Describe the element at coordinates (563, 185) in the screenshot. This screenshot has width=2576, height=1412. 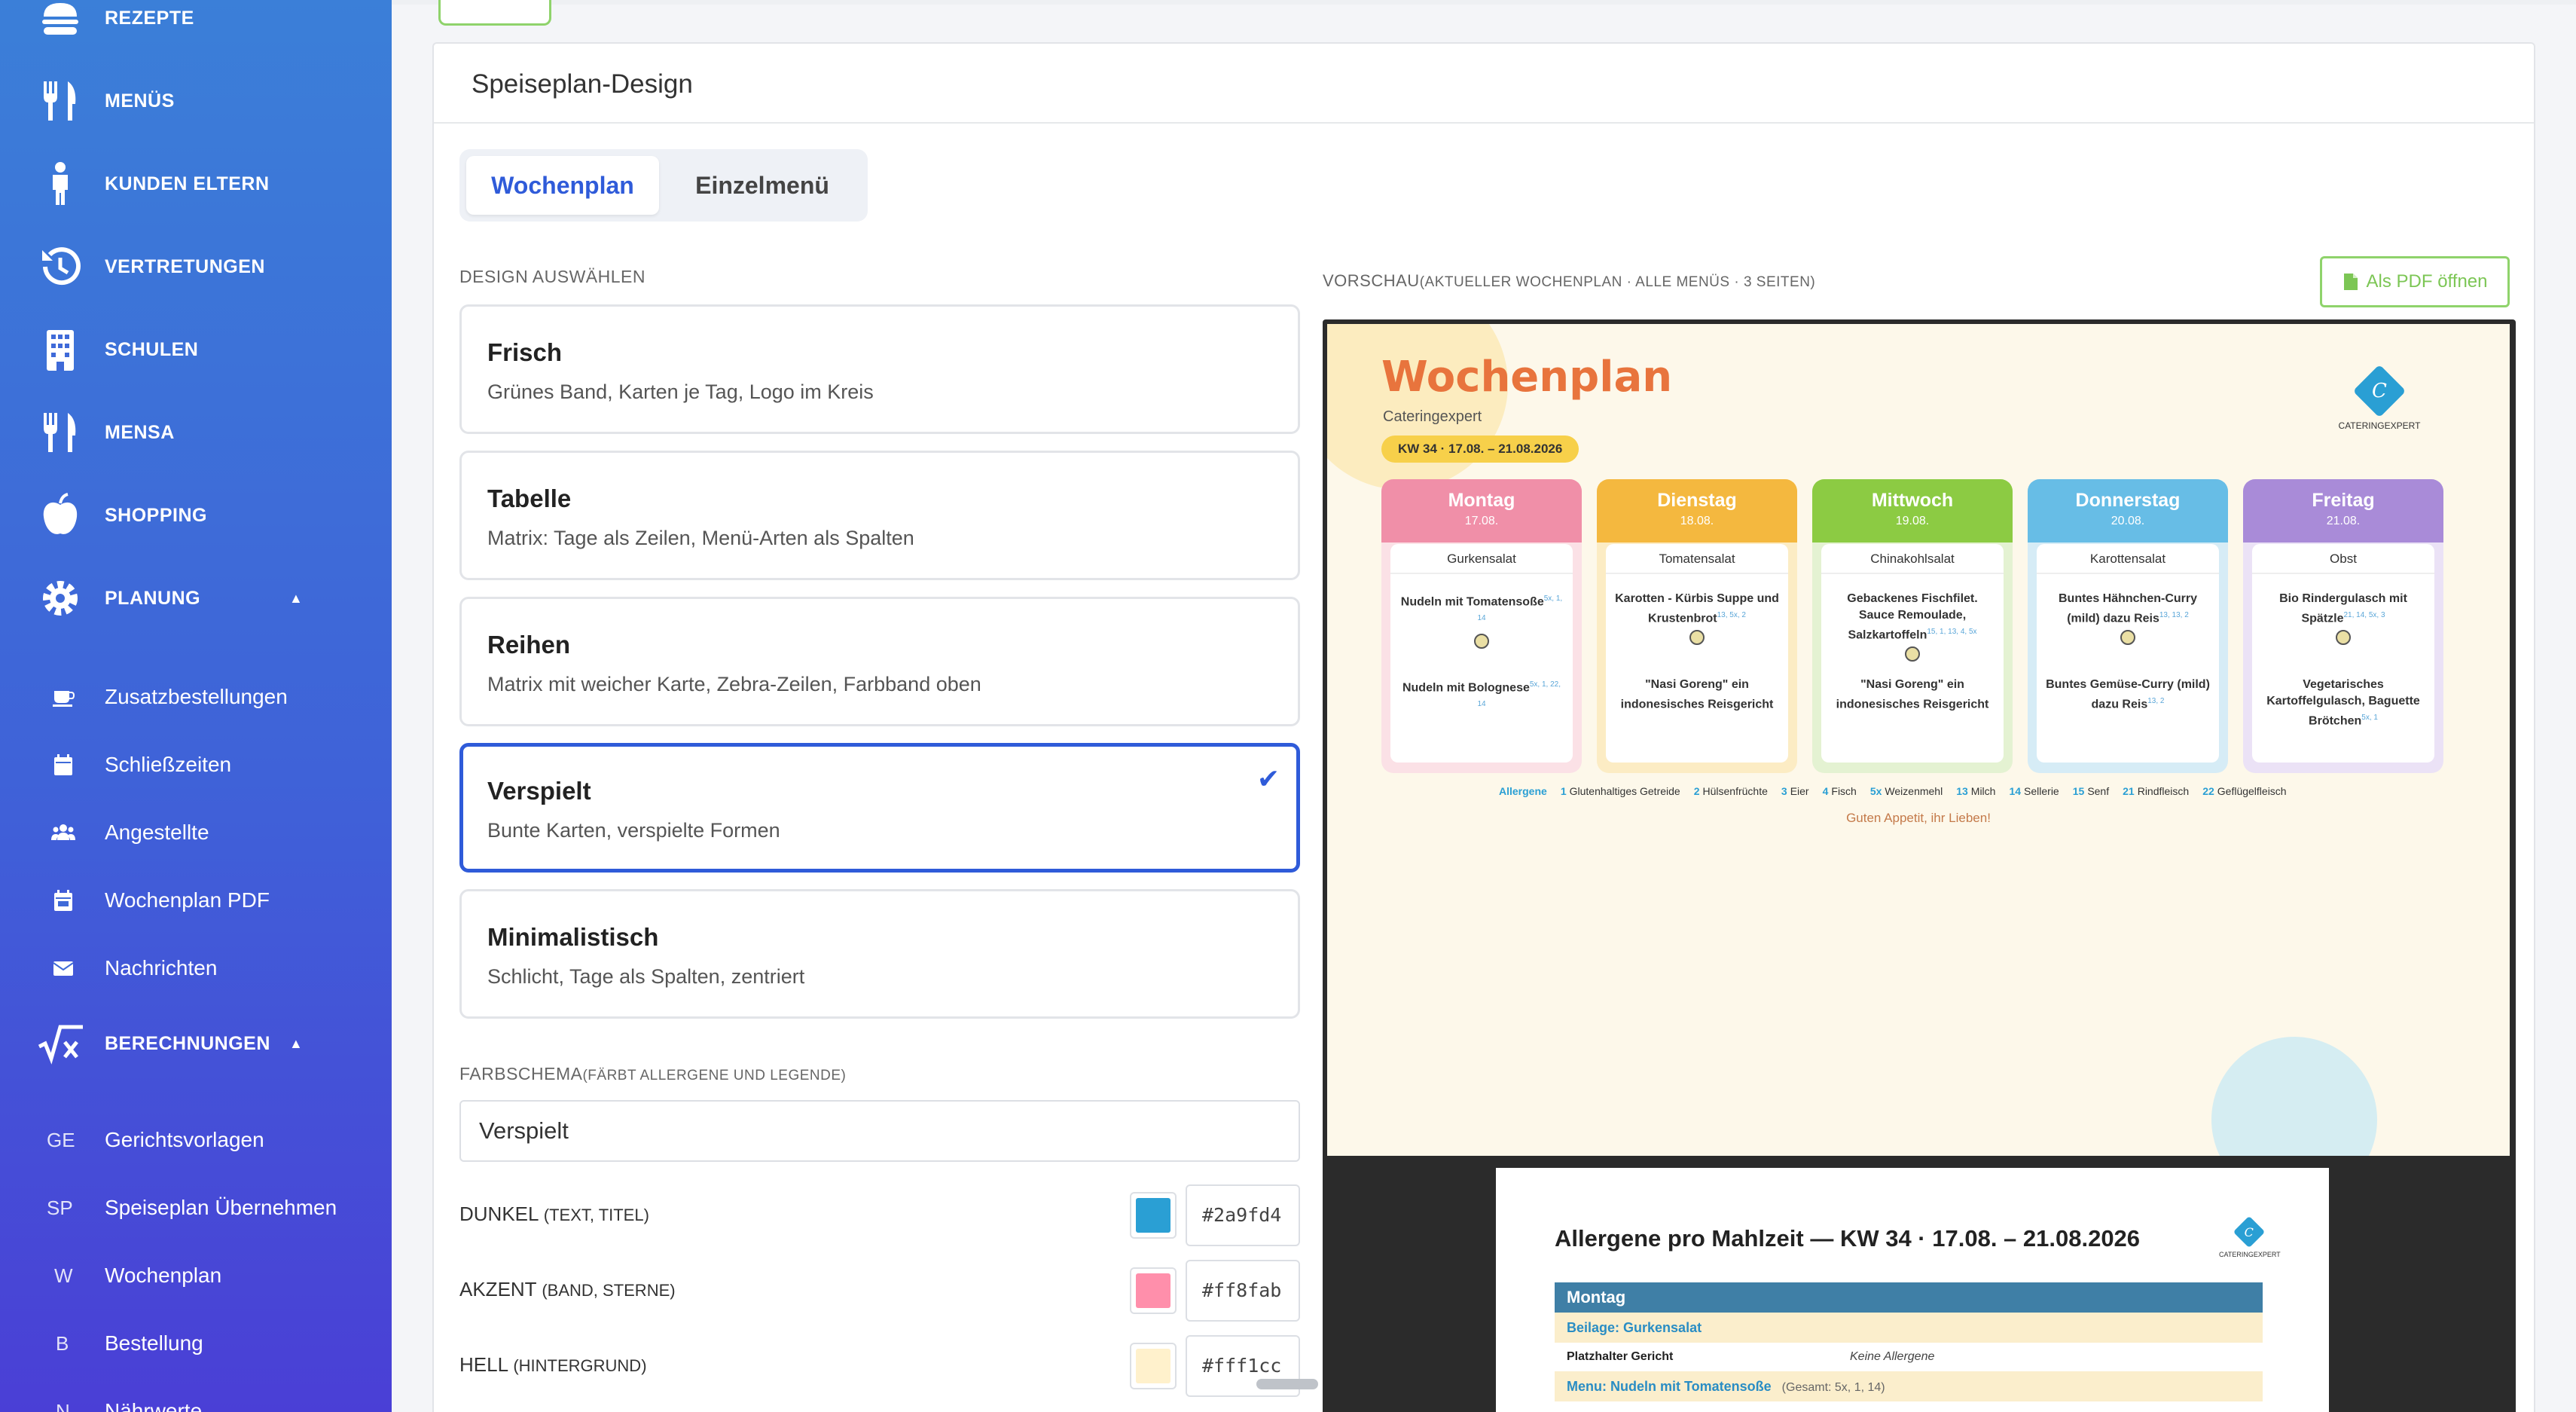
I see `tab-wochenplan: Wochenplan` at that location.